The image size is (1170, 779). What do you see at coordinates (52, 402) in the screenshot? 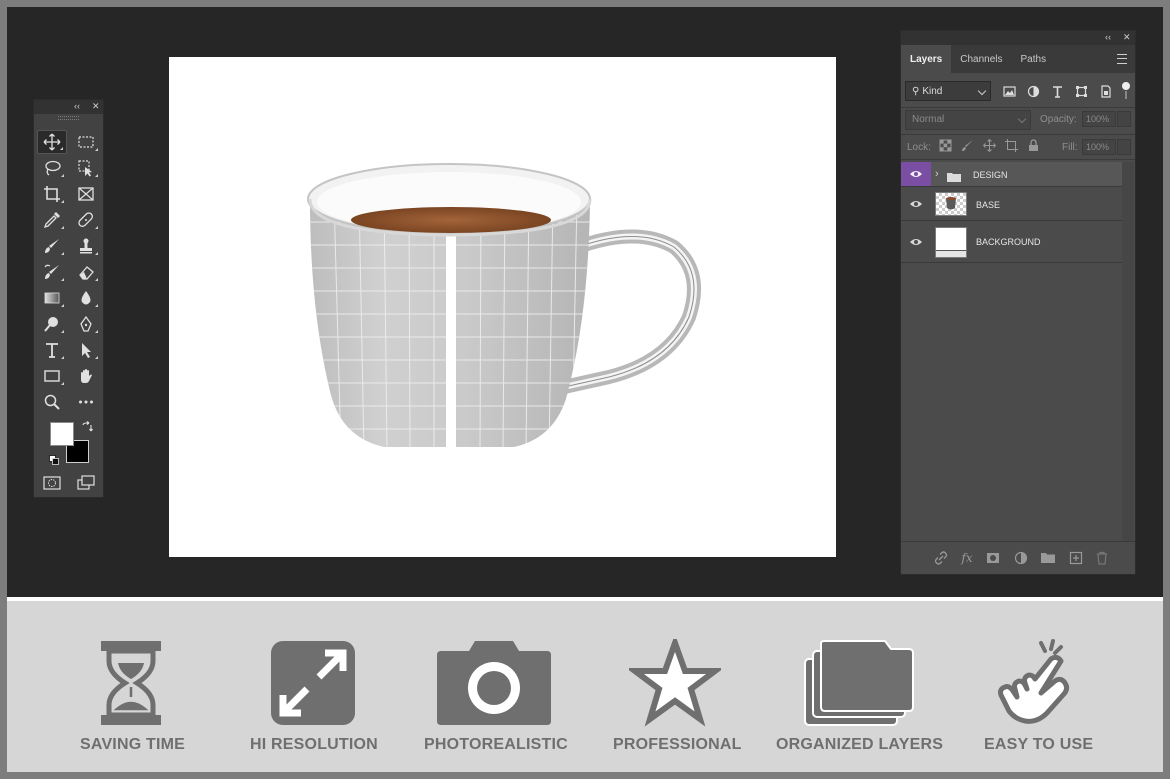
I see `zoom-tool-icon` at bounding box center [52, 402].